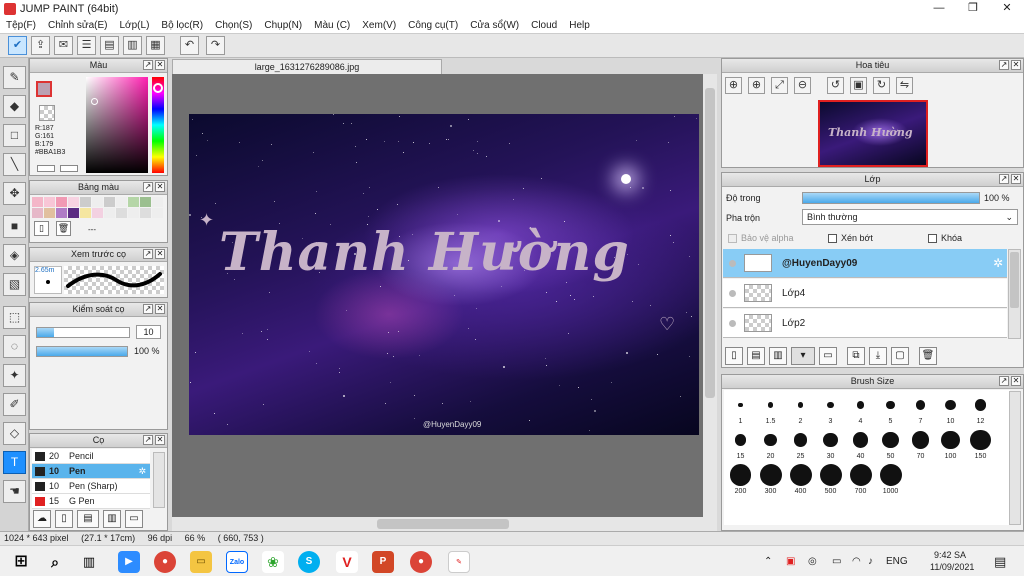  Describe the element at coordinates (14, 433) in the screenshot. I see `select-eraser-tool-icon: ◇` at that location.